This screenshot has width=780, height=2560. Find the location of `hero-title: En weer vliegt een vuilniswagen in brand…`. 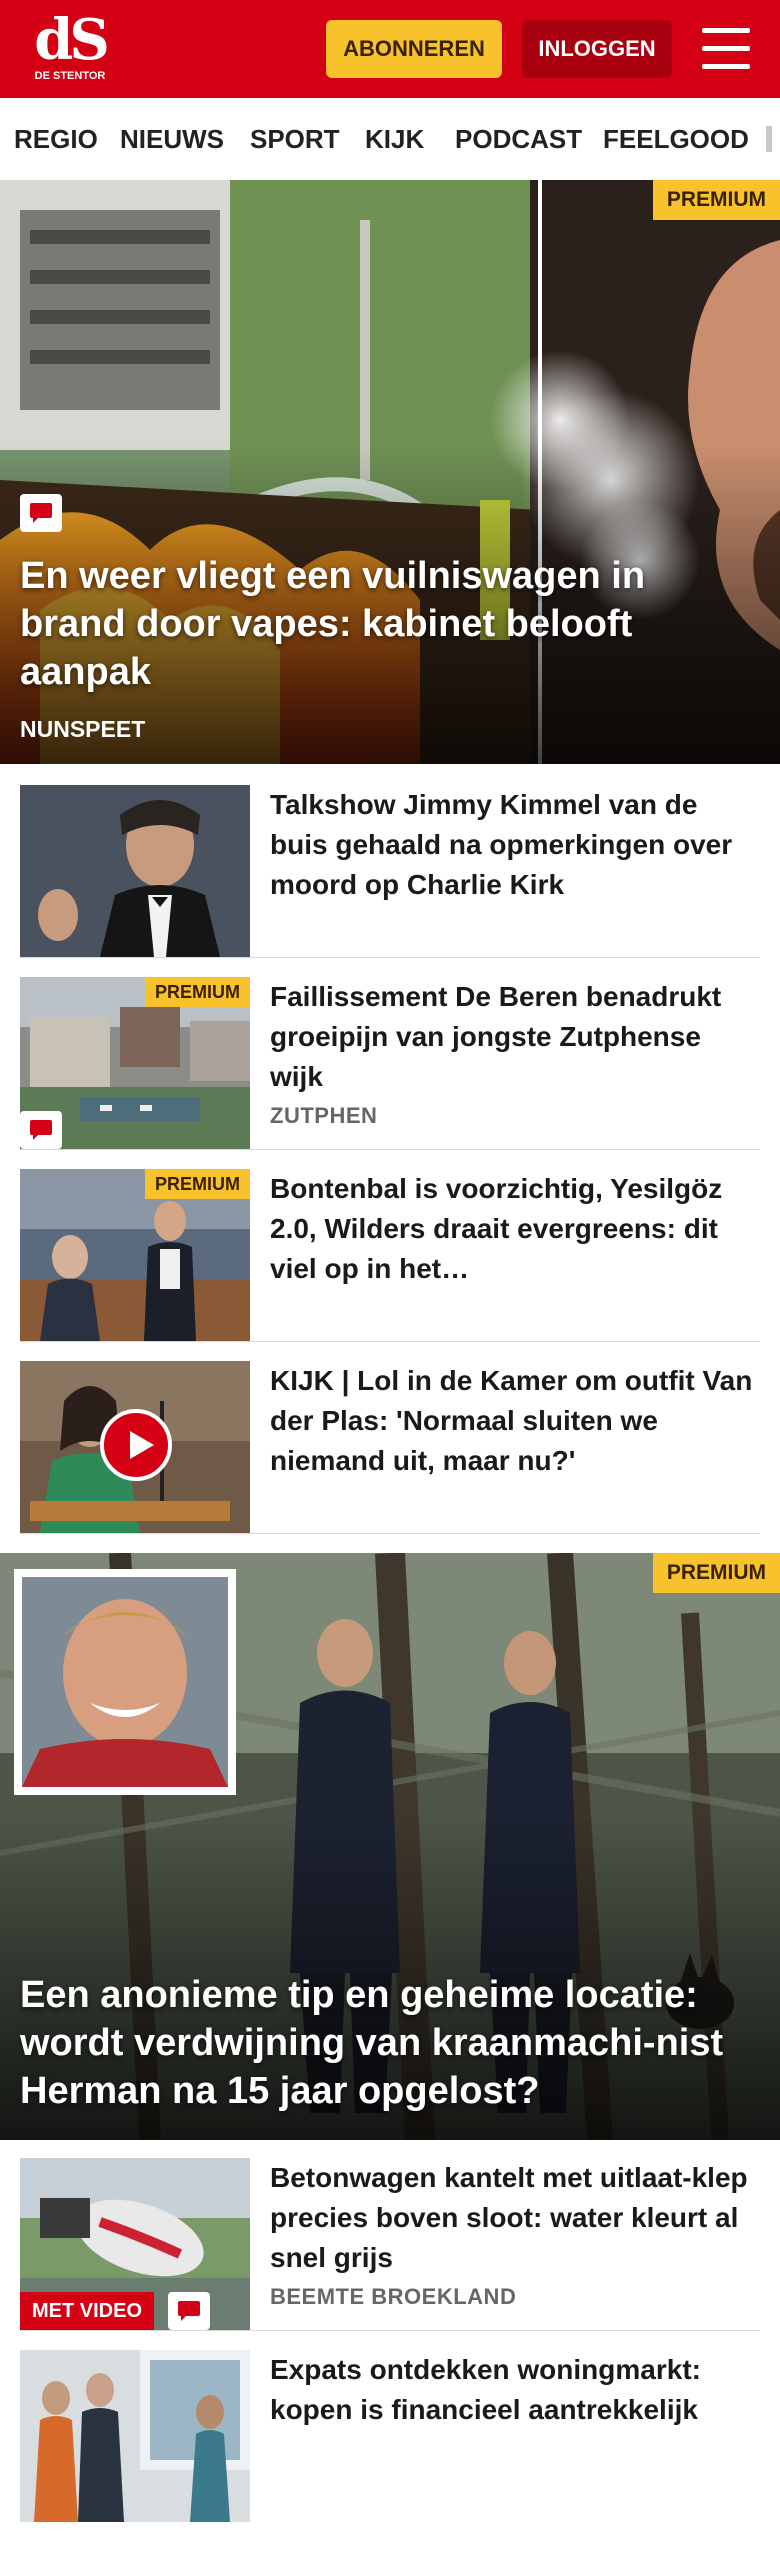

hero-title: En weer vliegt een vuilniswagen in brand… is located at coordinates (390, 624).